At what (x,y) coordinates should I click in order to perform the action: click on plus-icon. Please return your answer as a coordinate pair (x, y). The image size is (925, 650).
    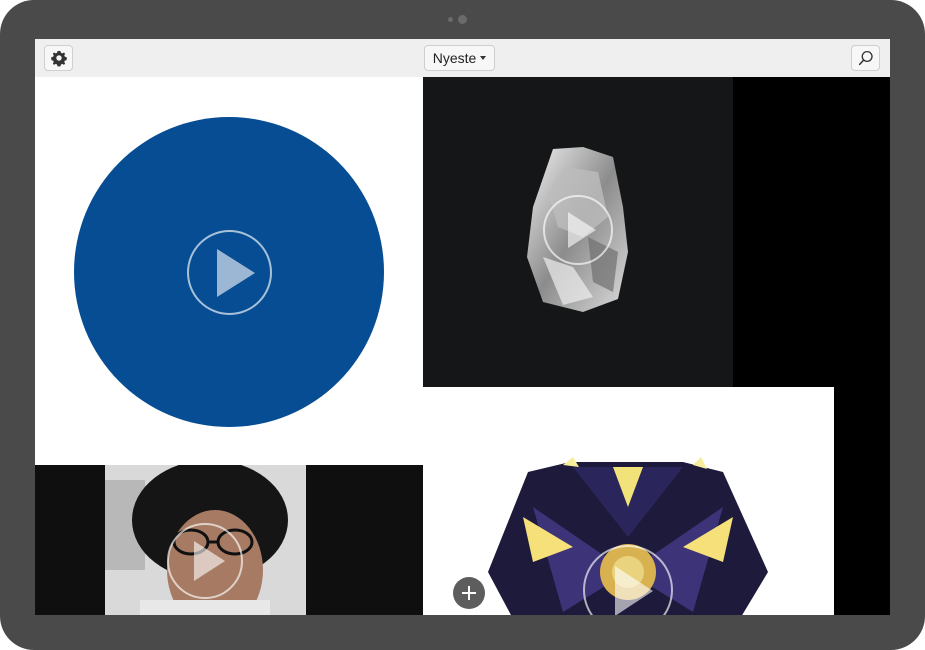
    Looking at the image, I should click on (469, 593).